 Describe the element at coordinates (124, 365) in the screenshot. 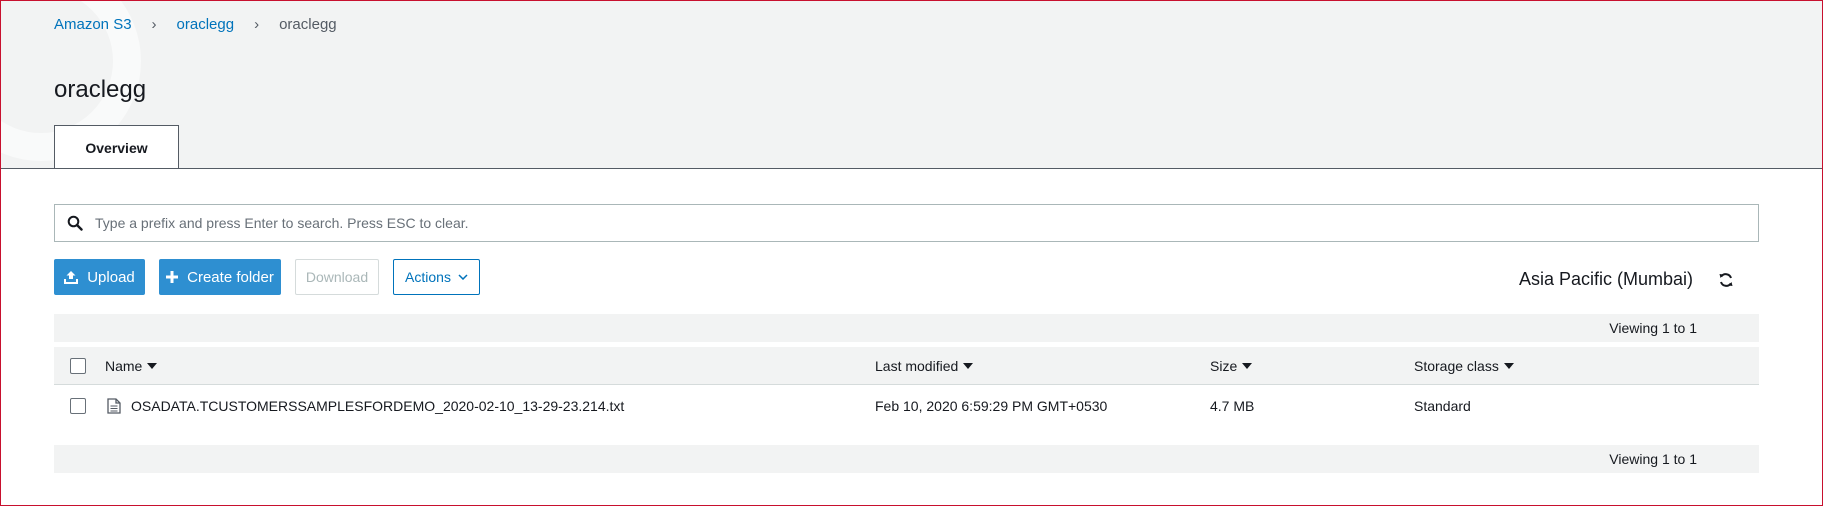

I see `column-name-label: Name` at that location.